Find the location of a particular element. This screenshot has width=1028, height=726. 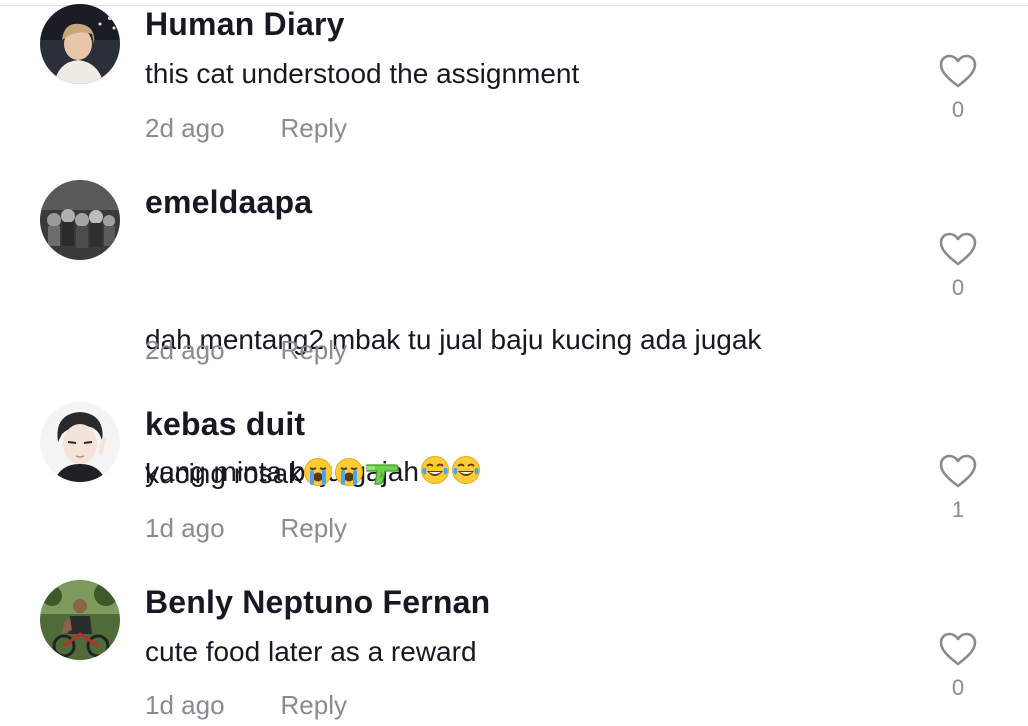

comment-username: kebas duit is located at coordinates (225, 424).